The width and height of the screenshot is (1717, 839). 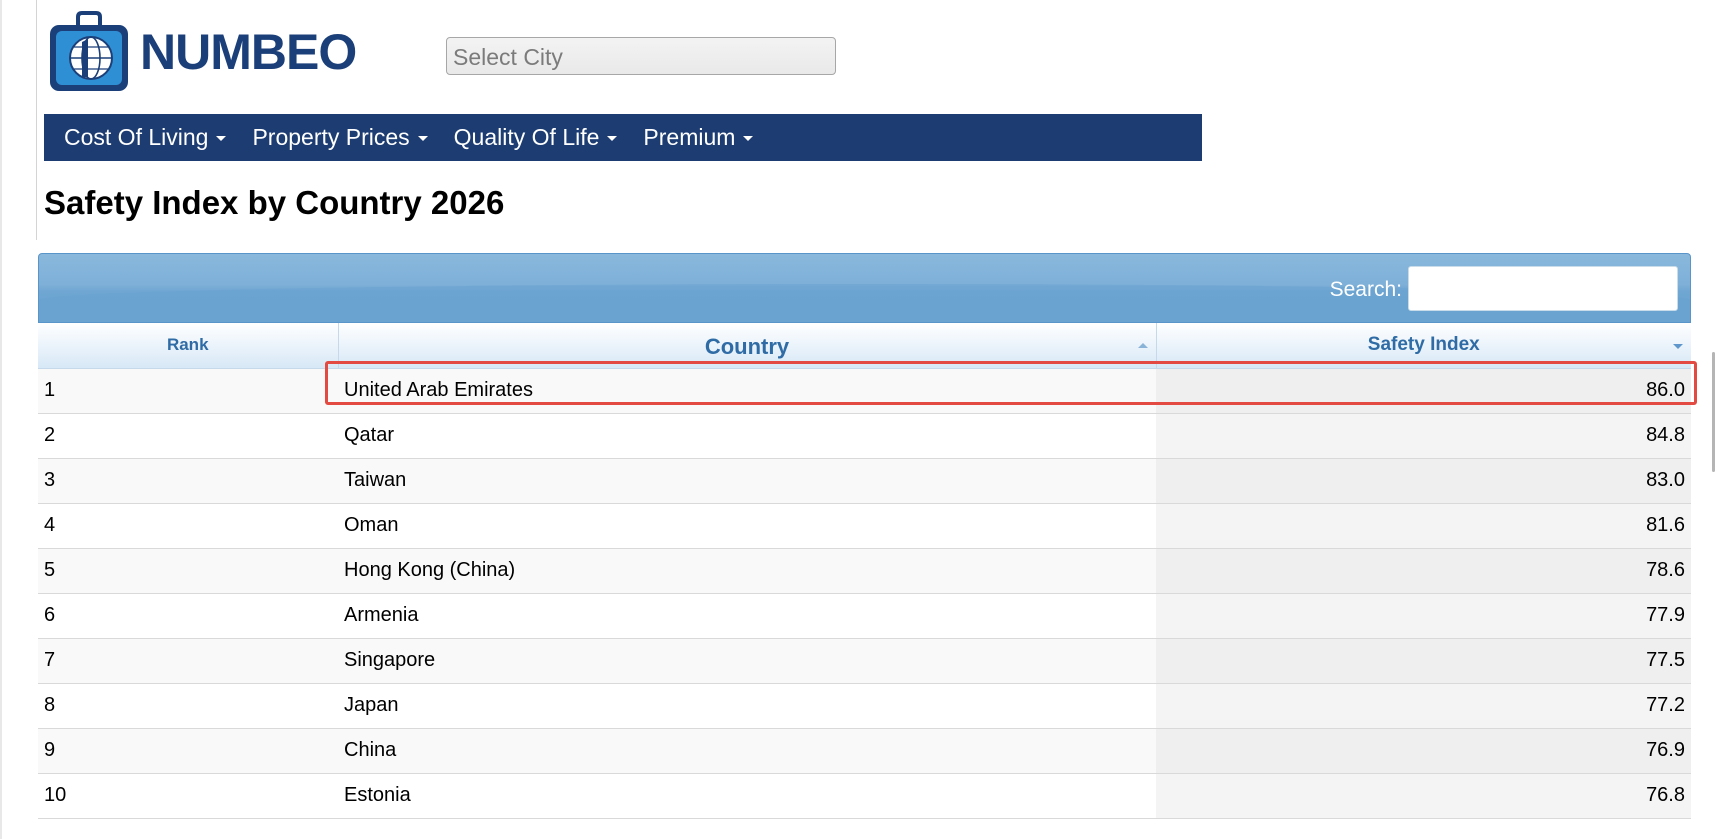 I want to click on table-row: 6 Armenia 77.9, so click(x=864, y=616).